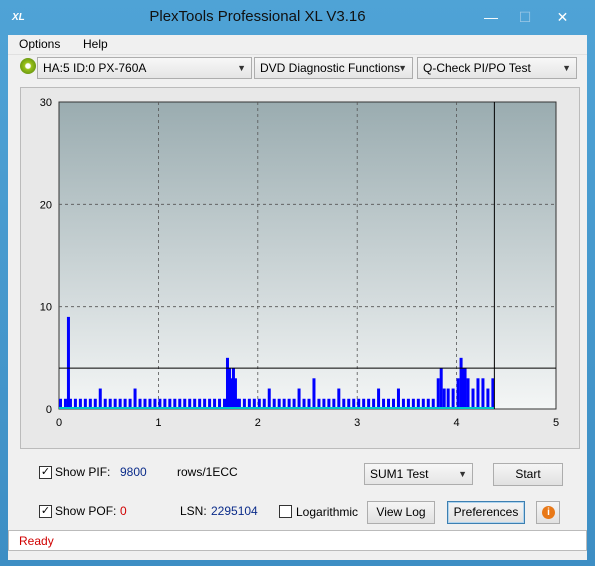 The width and height of the screenshot is (595, 566). What do you see at coordinates (46, 205) in the screenshot?
I see `y-tick-label: 20` at bounding box center [46, 205].